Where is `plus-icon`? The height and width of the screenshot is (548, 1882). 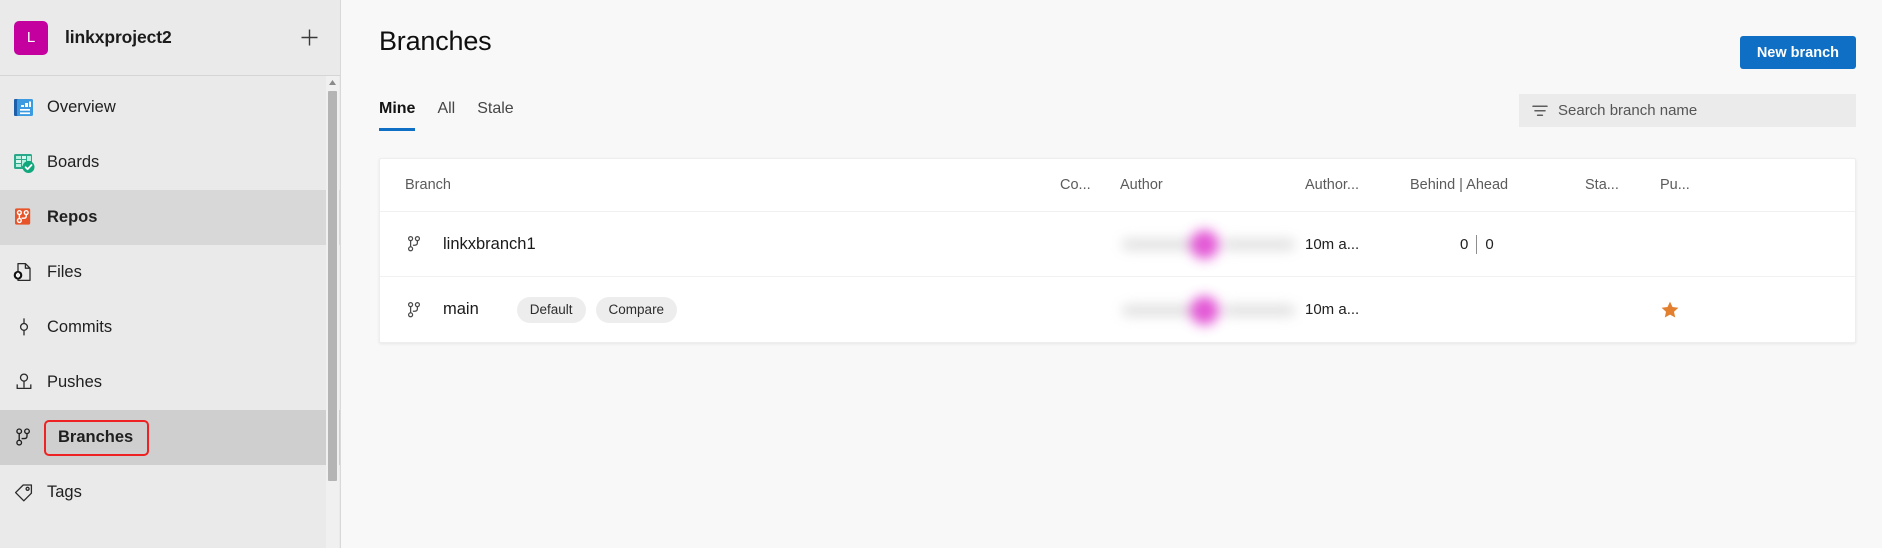
plus-icon is located at coordinates (309, 38).